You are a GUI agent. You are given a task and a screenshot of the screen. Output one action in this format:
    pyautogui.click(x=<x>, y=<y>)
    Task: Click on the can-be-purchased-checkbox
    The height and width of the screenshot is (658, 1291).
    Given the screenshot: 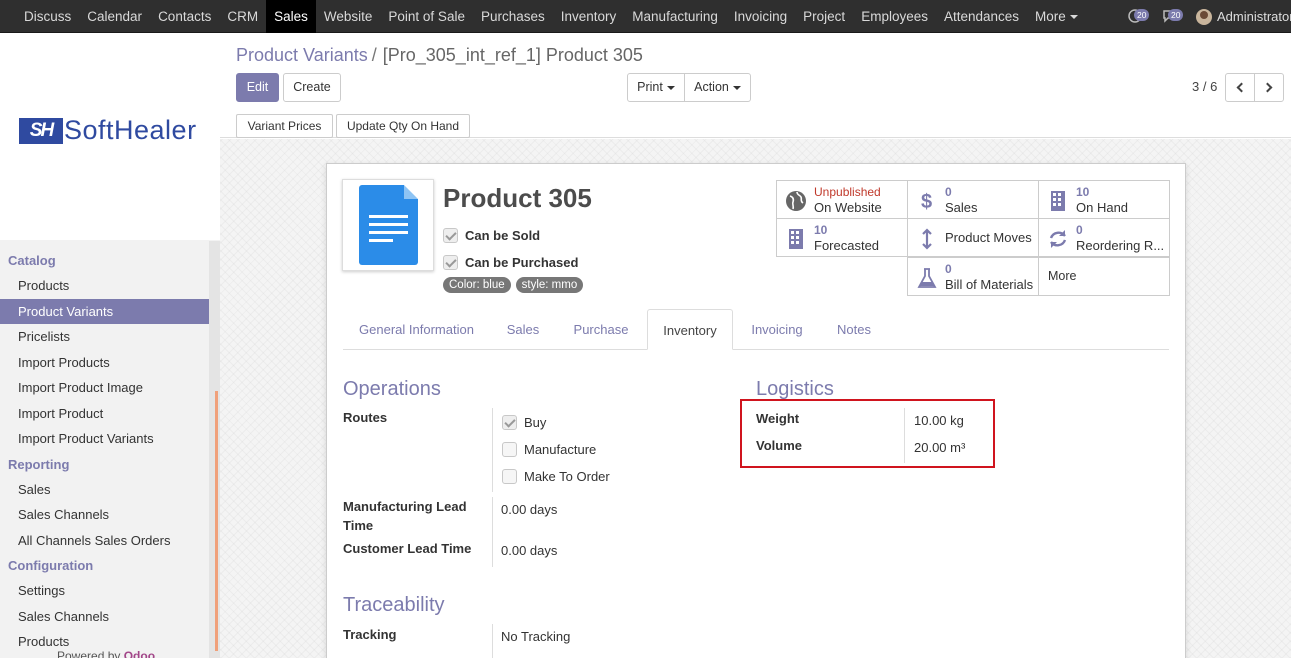 What is the action you would take?
    pyautogui.click(x=450, y=262)
    